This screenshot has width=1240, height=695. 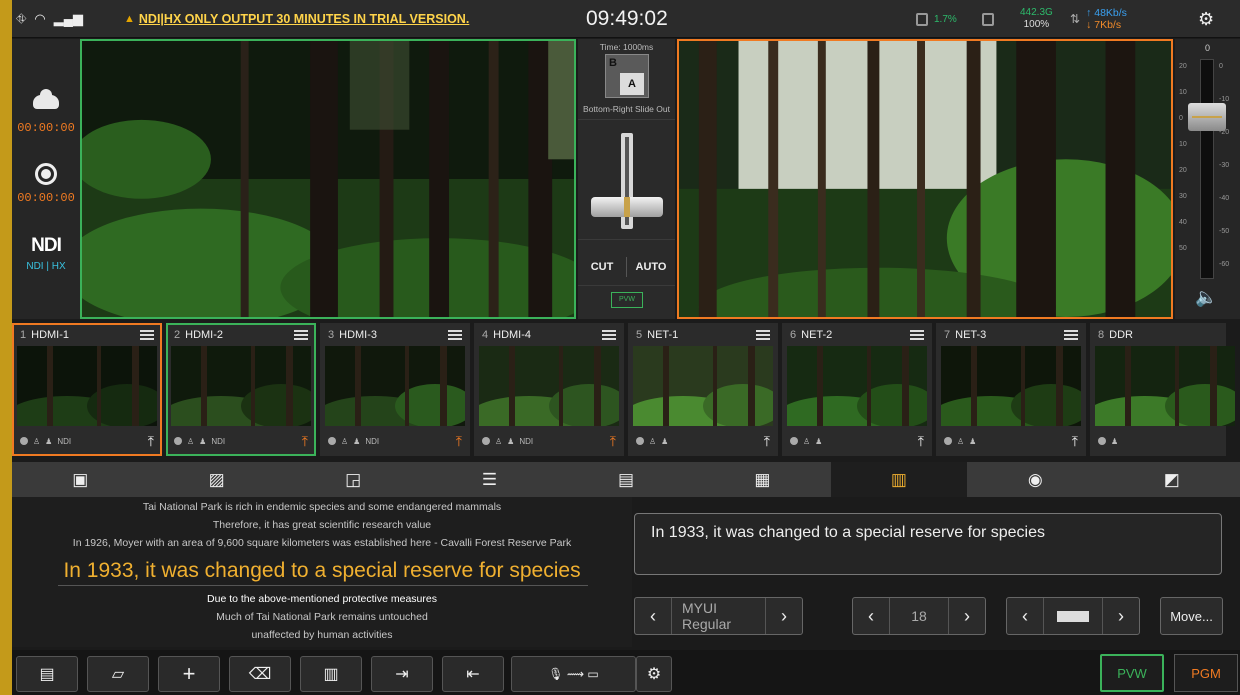 I want to click on source-name: DDR, so click(x=1121, y=334).